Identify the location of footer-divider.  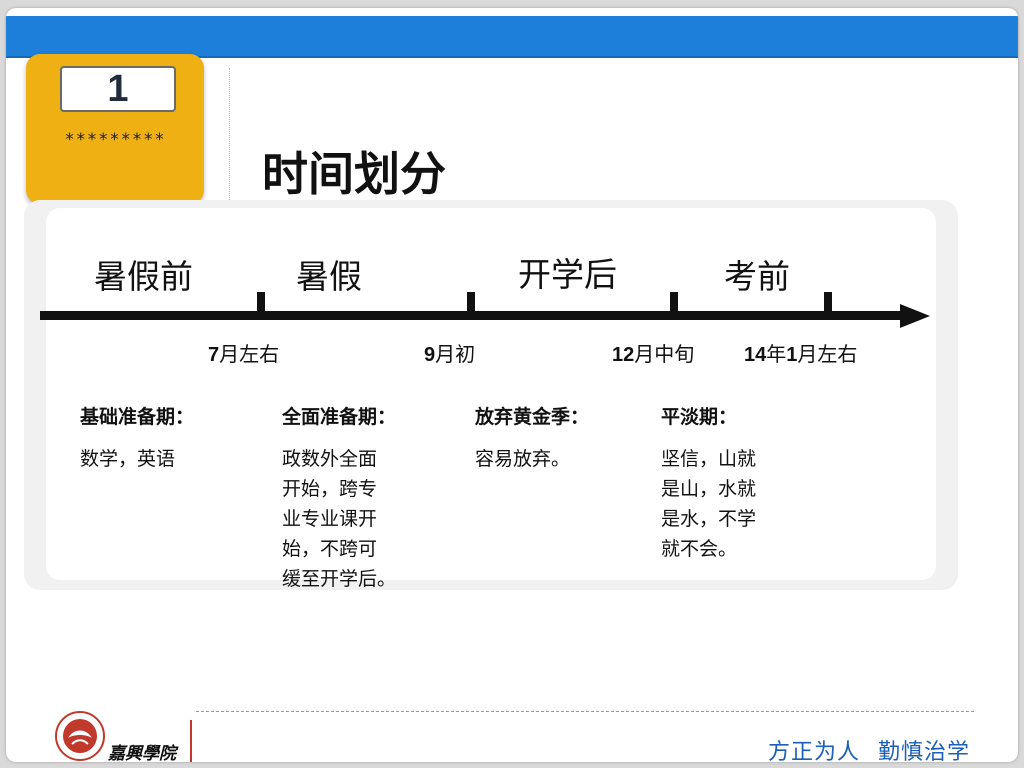
(585, 711).